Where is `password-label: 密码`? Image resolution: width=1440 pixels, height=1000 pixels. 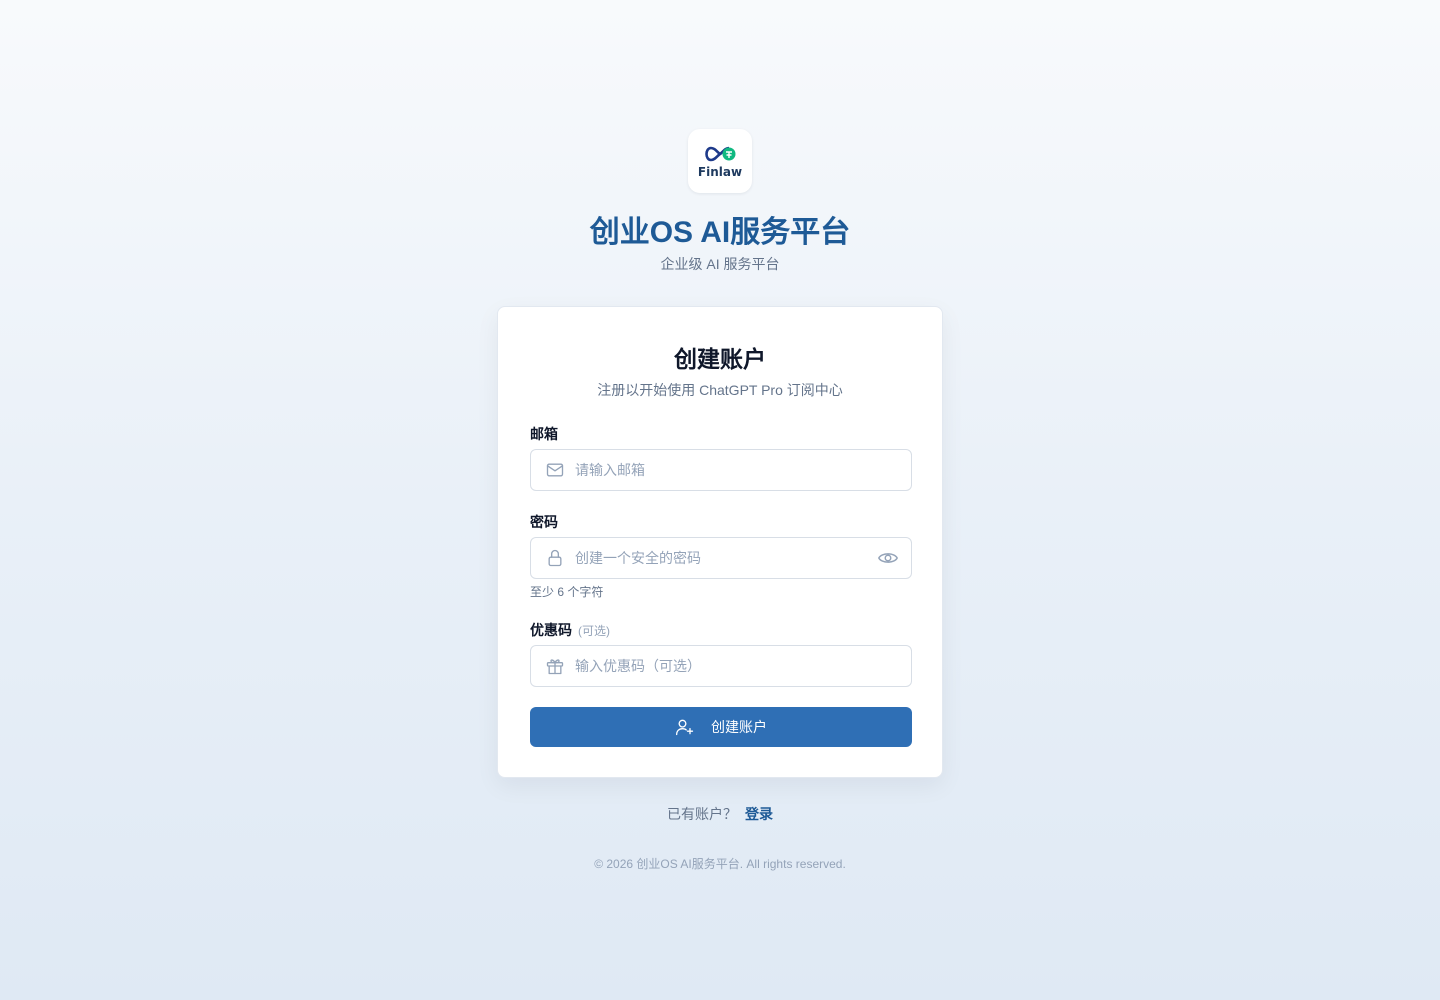 password-label: 密码 is located at coordinates (544, 522).